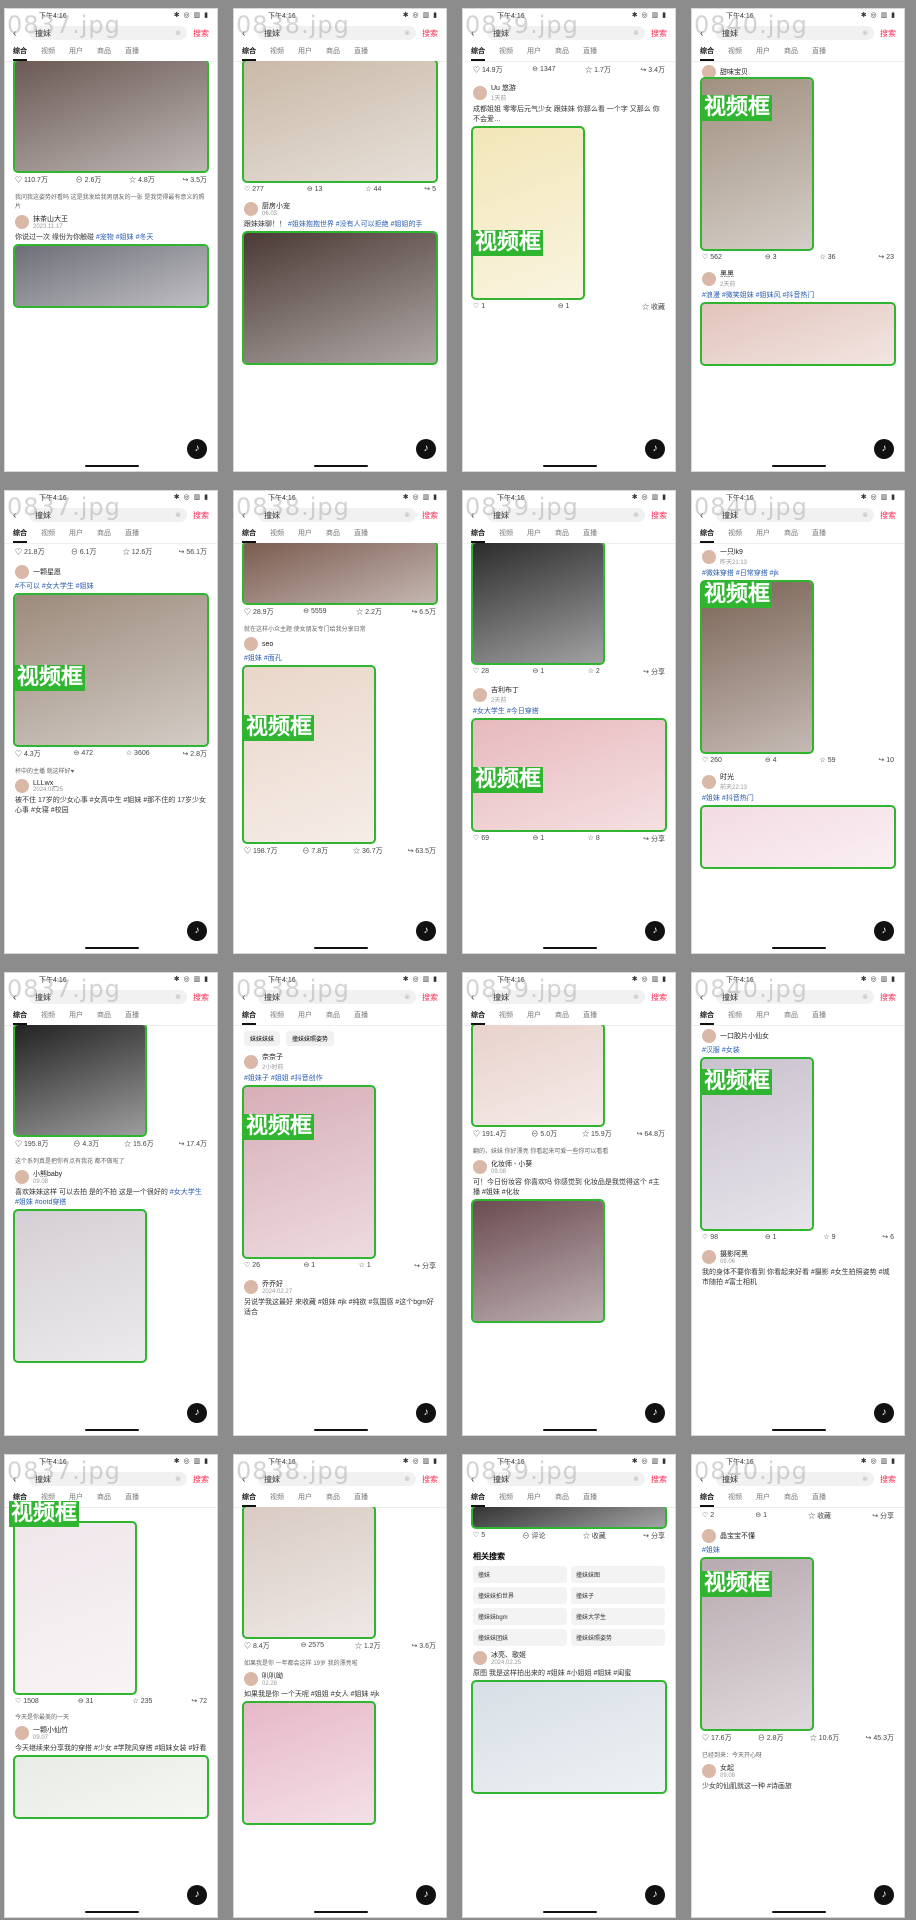 The image size is (916, 1920). I want to click on favorite-stat: ☆ 1.7万, so click(598, 70).